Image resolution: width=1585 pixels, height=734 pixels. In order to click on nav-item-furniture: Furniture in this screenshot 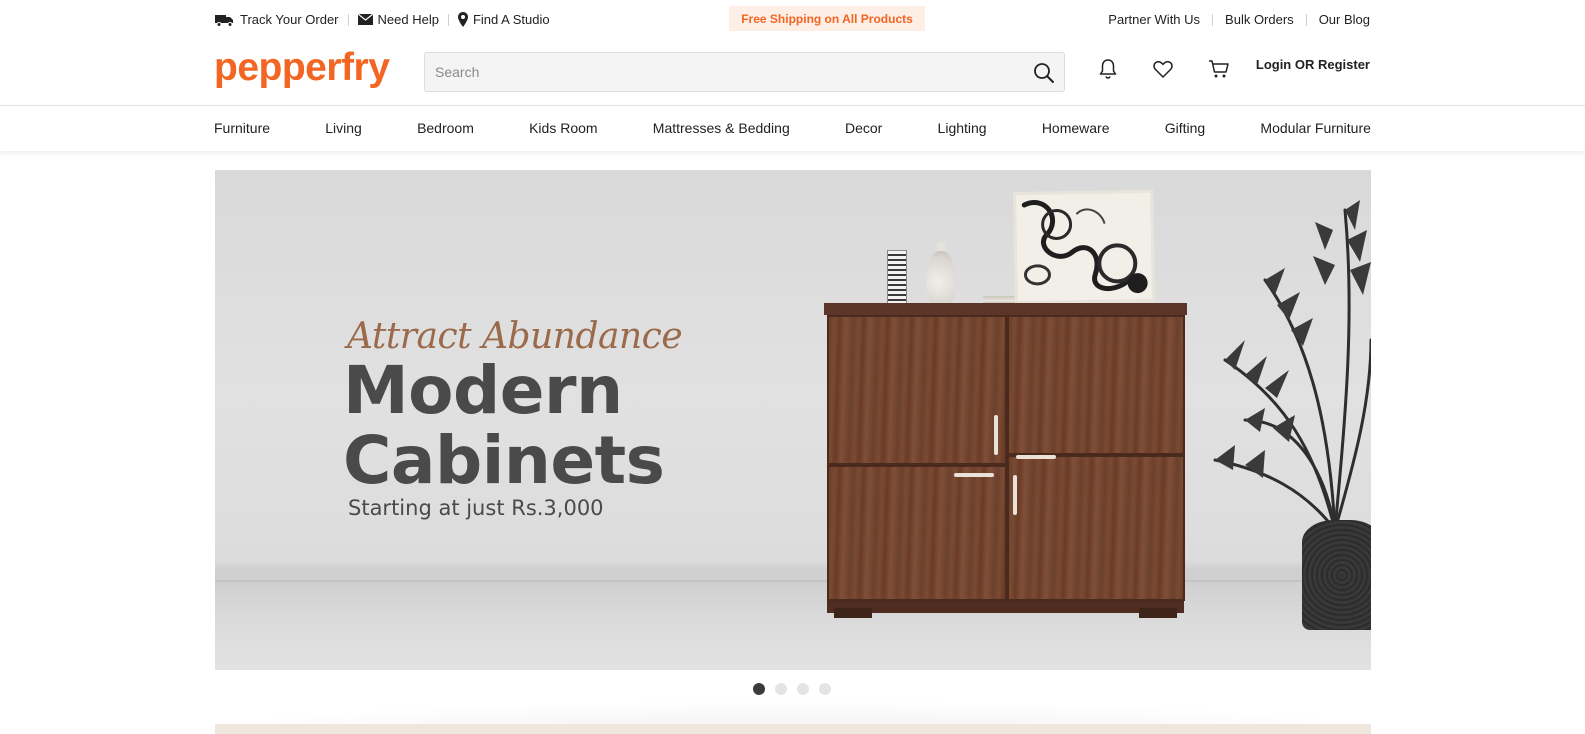, I will do `click(242, 128)`.